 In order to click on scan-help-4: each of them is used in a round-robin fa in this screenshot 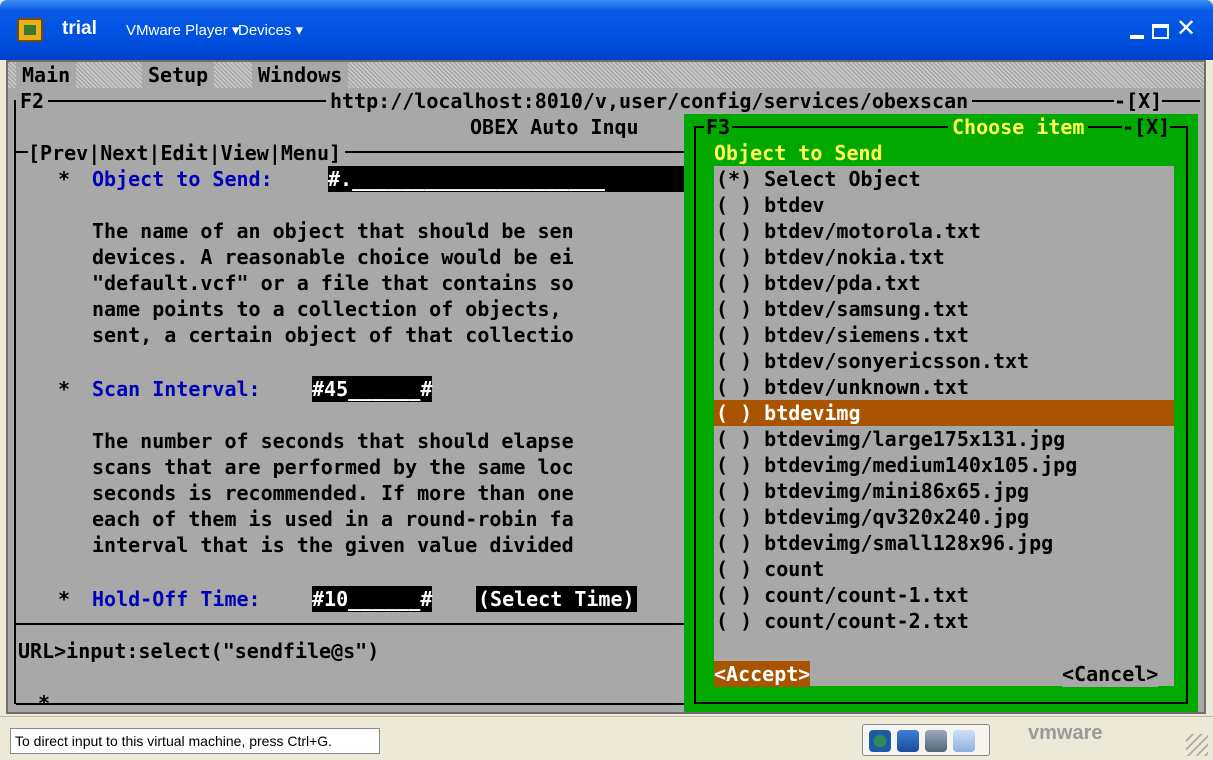, I will do `click(333, 519)`.